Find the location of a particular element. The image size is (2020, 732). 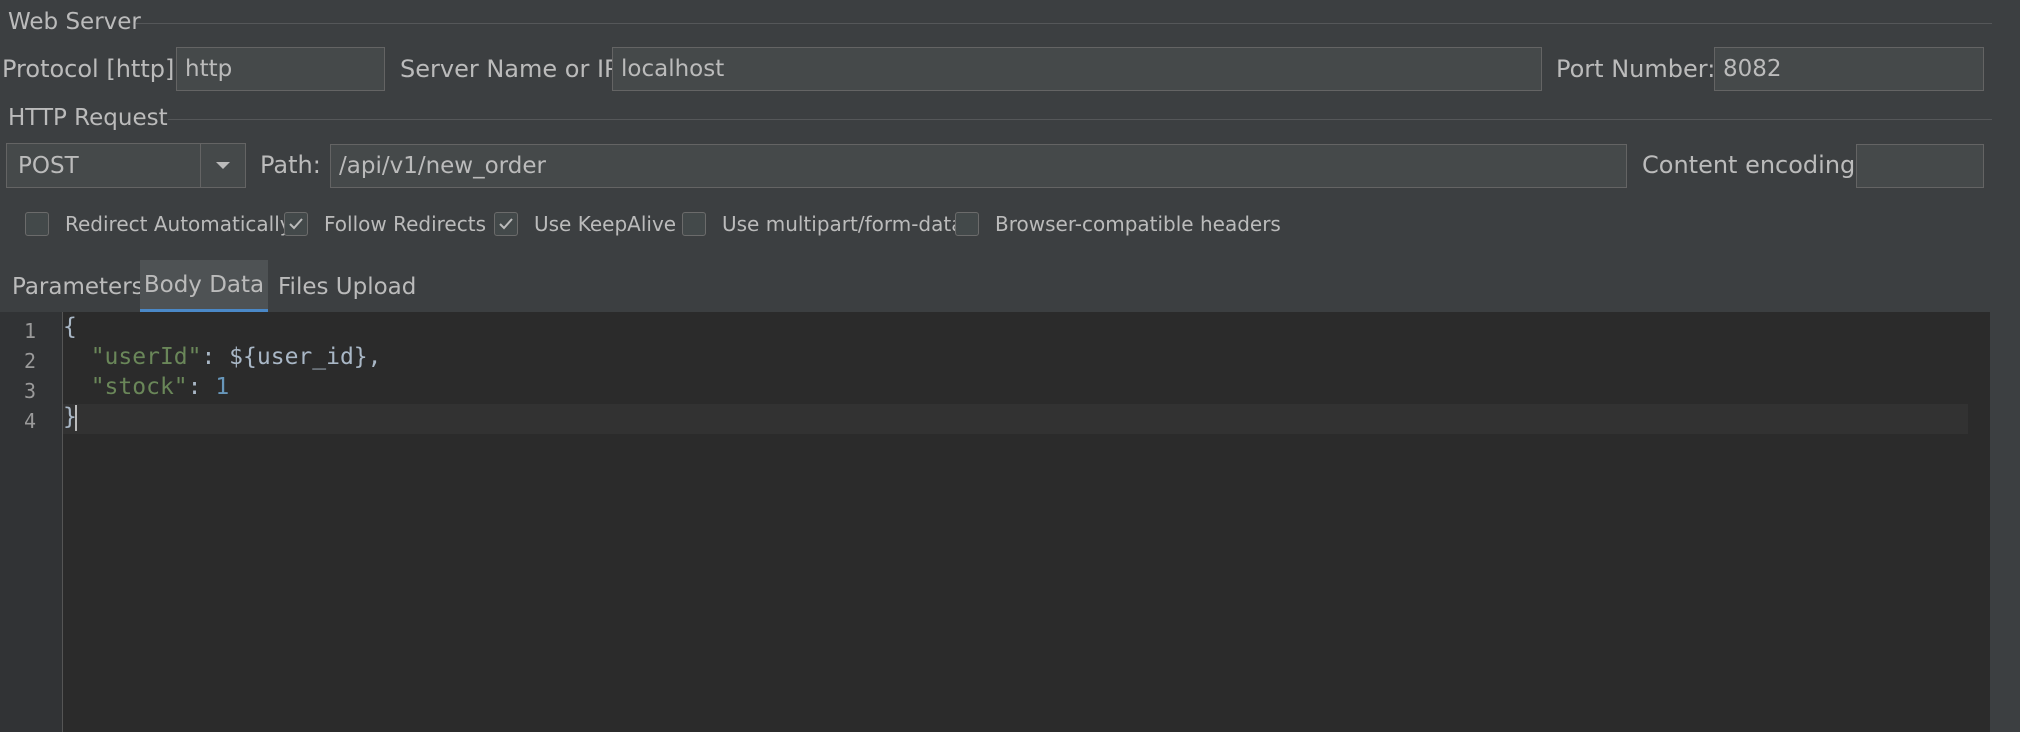

code-line-3: "stock": 1 is located at coordinates (146, 387).